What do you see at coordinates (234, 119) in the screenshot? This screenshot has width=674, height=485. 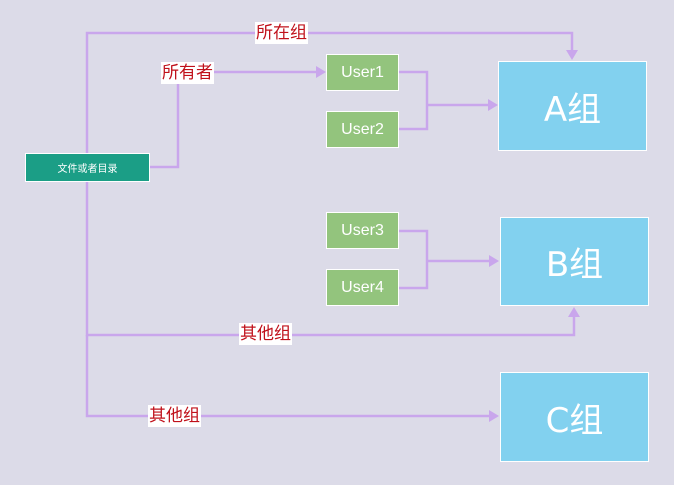 I see `connector-owner` at bounding box center [234, 119].